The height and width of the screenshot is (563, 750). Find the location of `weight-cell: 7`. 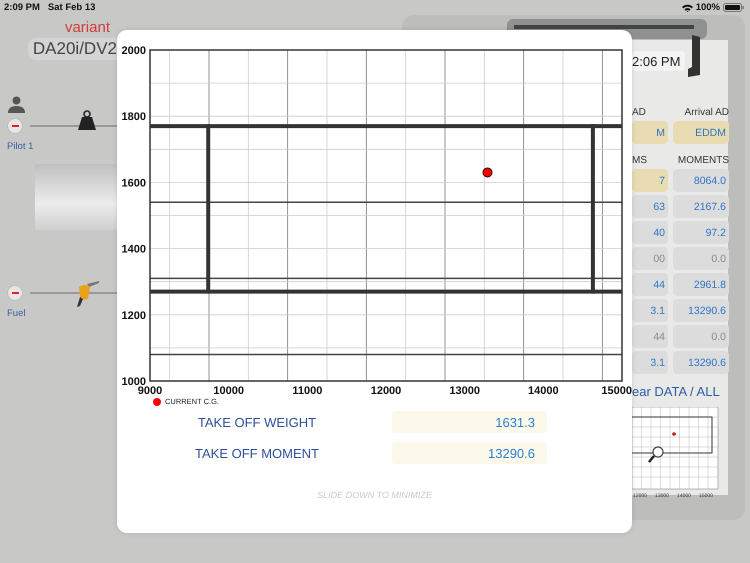

weight-cell: 7 is located at coordinates (650, 180).